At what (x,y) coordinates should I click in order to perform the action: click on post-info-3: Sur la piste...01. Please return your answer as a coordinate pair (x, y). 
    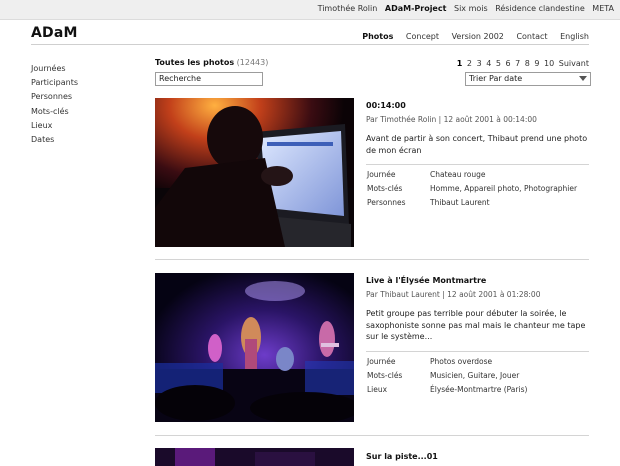
    Looking at the image, I should click on (477, 456).